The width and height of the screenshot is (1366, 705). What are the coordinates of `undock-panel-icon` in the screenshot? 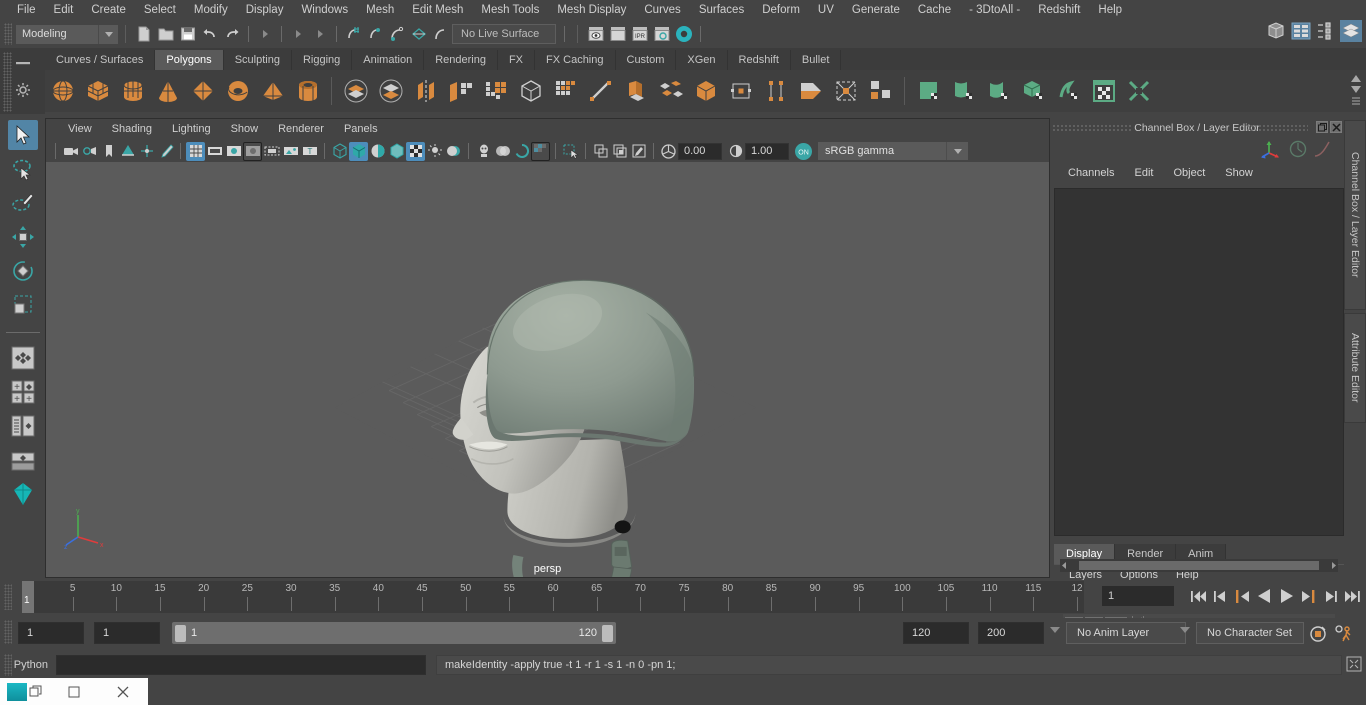 It's located at (1322, 127).